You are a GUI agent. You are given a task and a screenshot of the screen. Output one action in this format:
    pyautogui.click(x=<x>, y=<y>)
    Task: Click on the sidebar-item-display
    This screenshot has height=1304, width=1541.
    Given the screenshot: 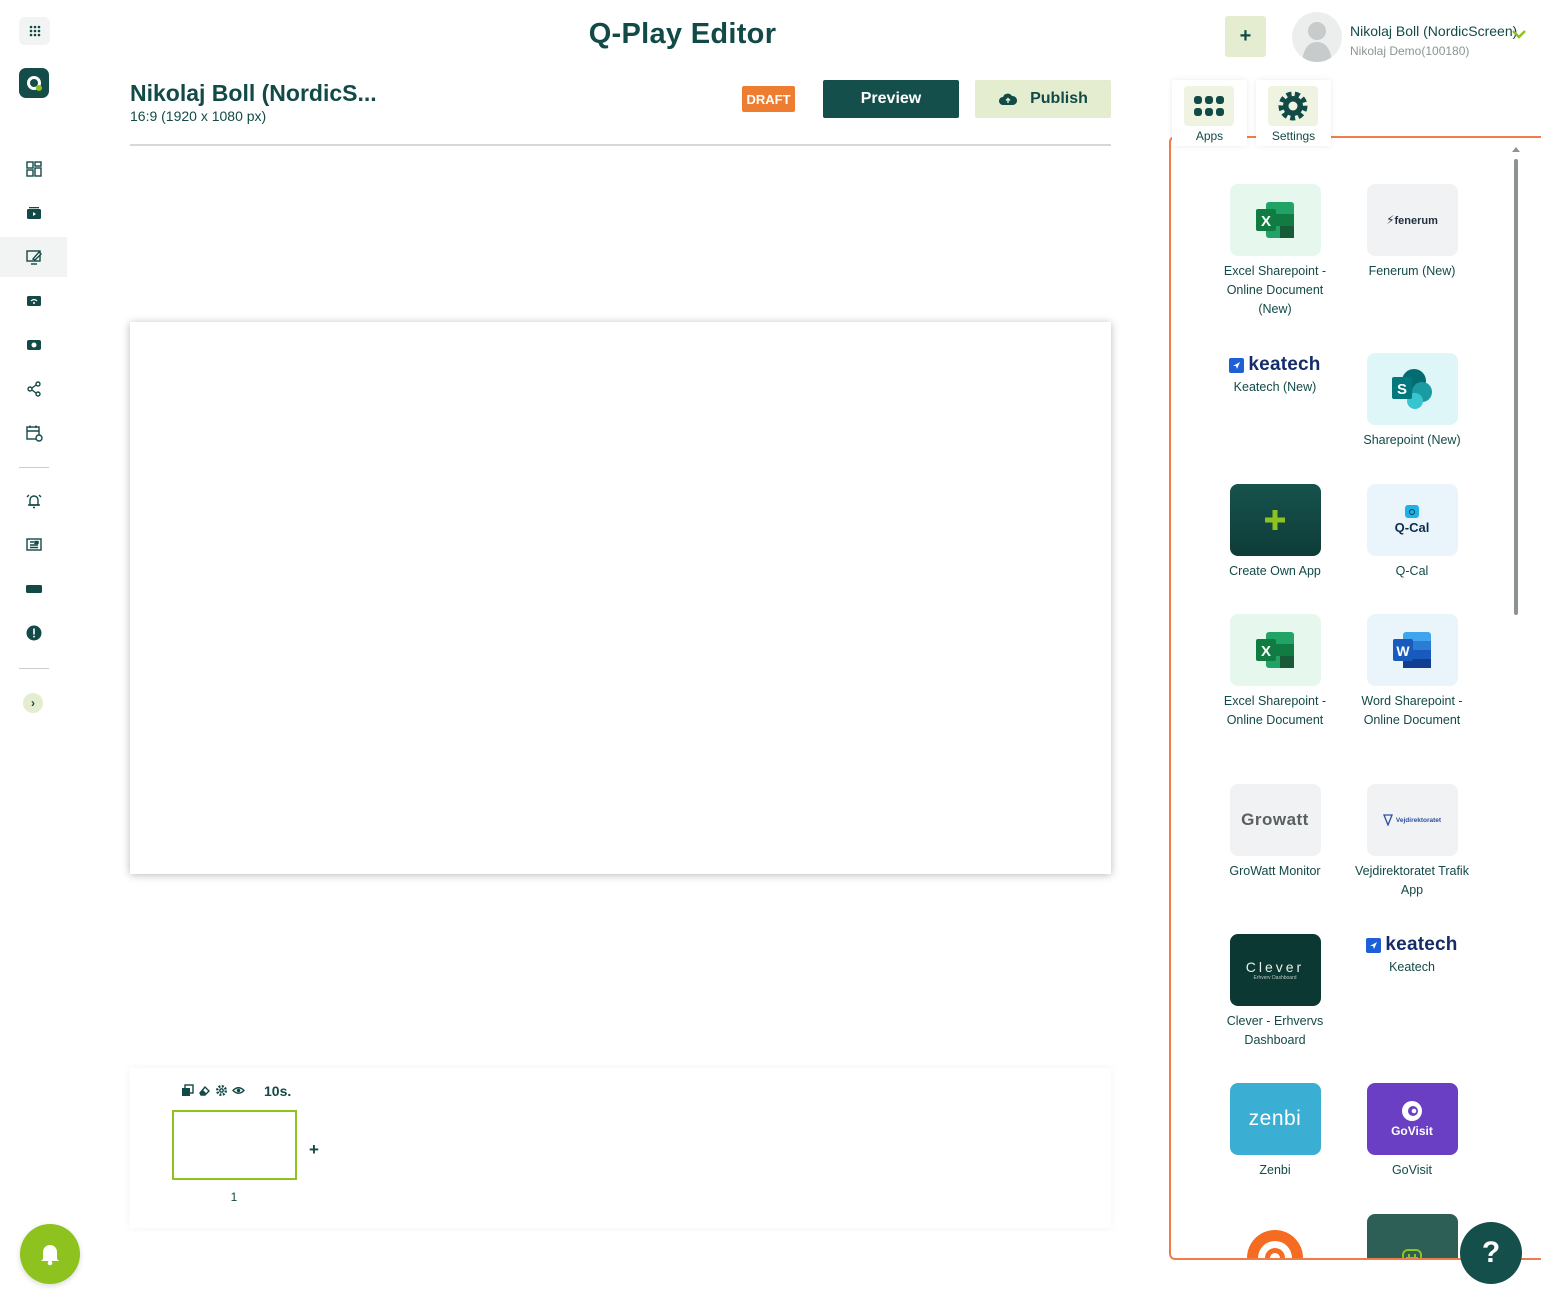 What is the action you would take?
    pyautogui.click(x=33, y=589)
    